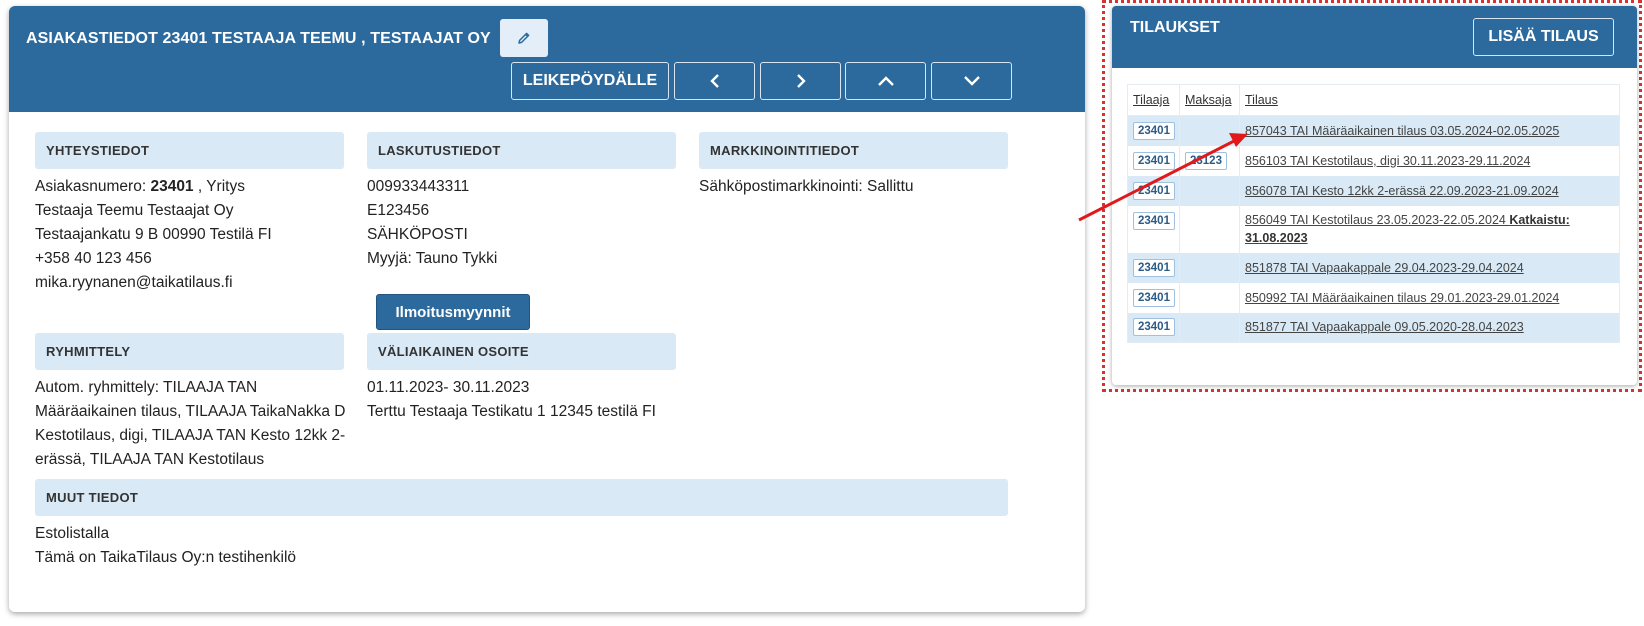 The image size is (1644, 626). Describe the element at coordinates (189, 351) in the screenshot. I see `grouping-heading: RYHMITTELY` at that location.